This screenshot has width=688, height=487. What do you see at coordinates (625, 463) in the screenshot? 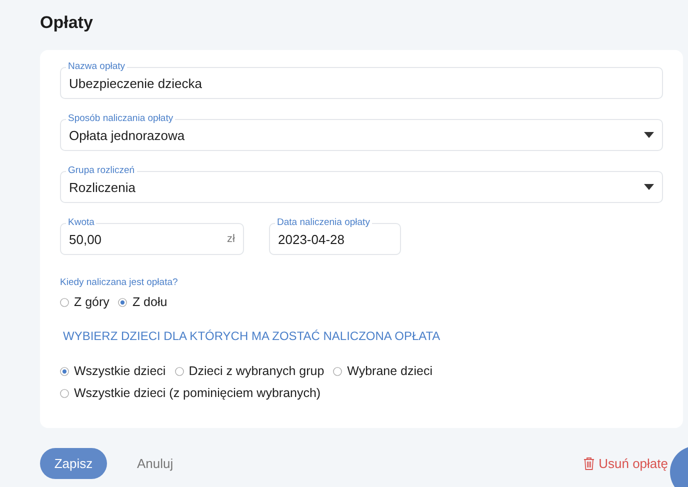
I see `delete-button: Usuń opłatę` at bounding box center [625, 463].